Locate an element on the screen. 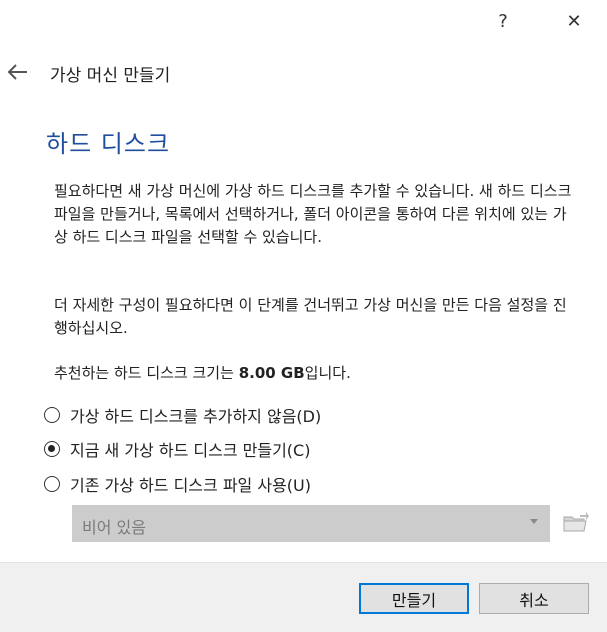 The height and width of the screenshot is (632, 607). title-bar: ? ✕ is located at coordinates (303, 21).